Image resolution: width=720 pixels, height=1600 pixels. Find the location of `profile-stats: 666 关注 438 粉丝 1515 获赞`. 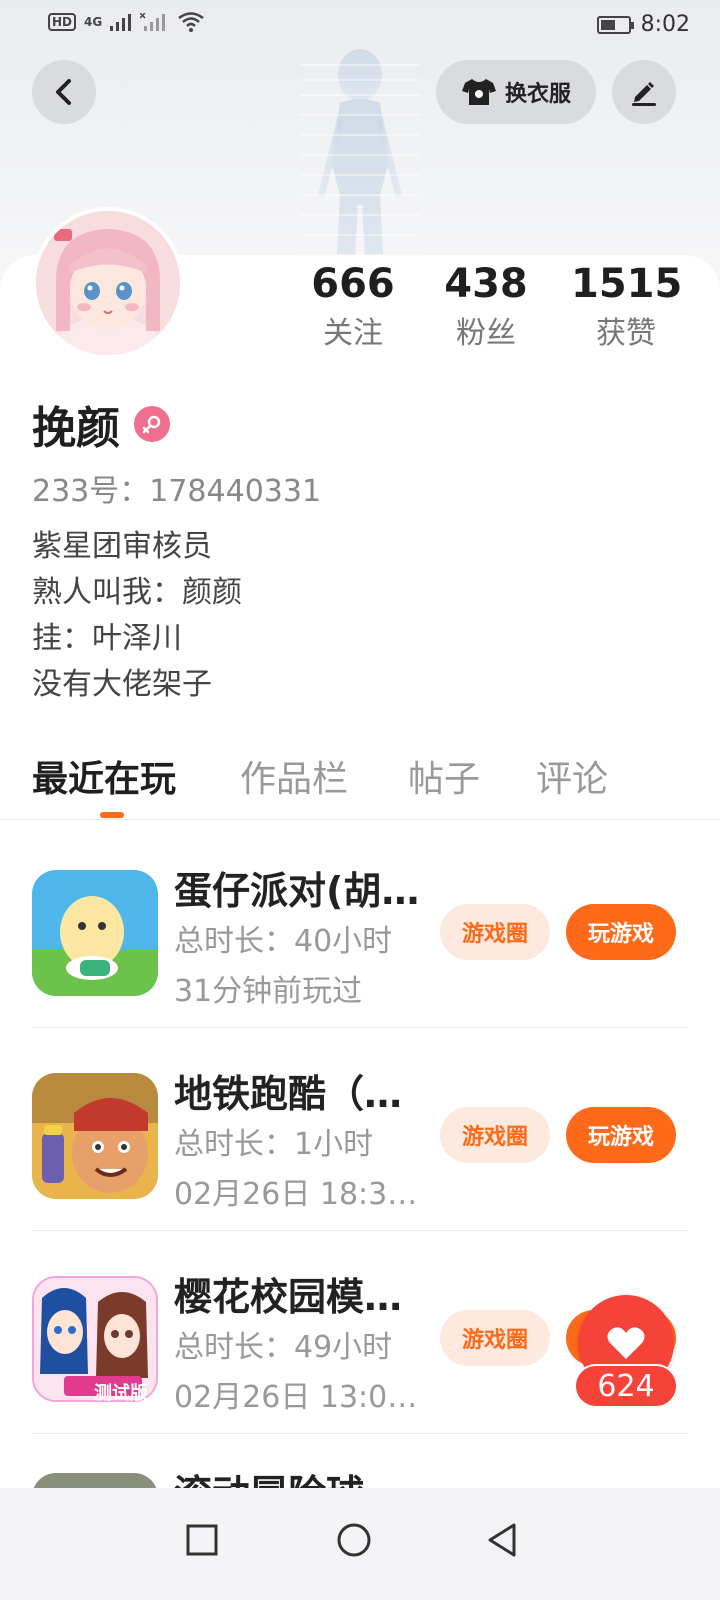

profile-stats: 666 关注 438 粉丝 1515 获赞 is located at coordinates (500, 313).